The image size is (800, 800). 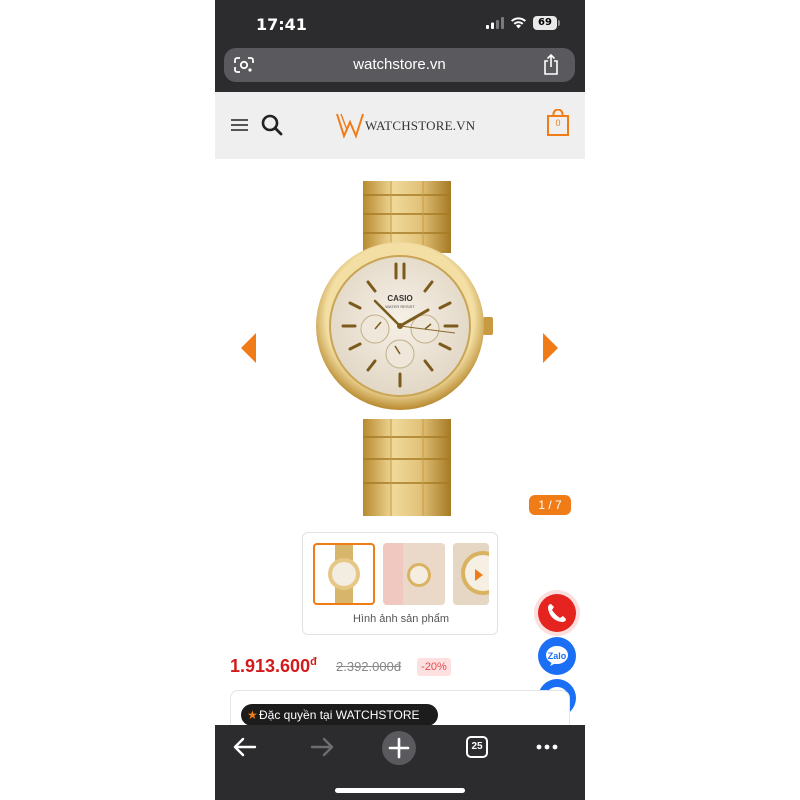 I want to click on url-text: watchstore.vn, so click(x=399, y=65).